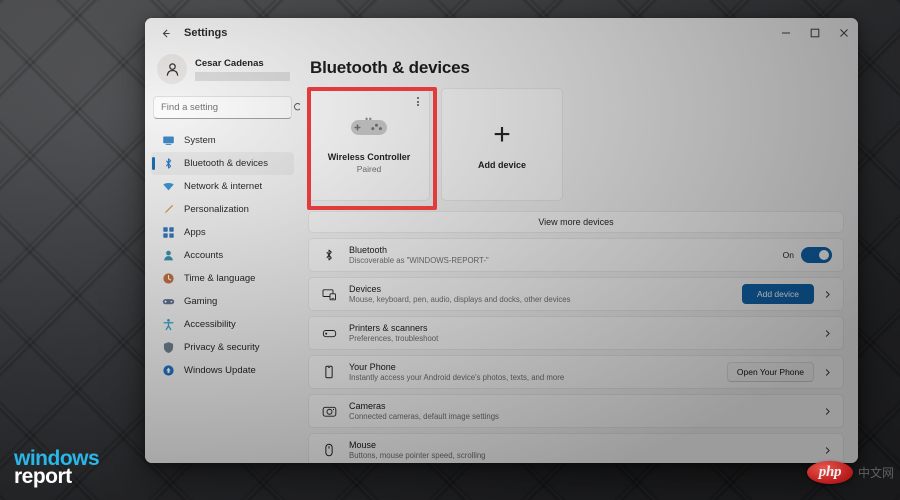 The image size is (900, 500). Describe the element at coordinates (226, 163) in the screenshot. I see `sidebar-item-label: Bluetooth & devices` at that location.